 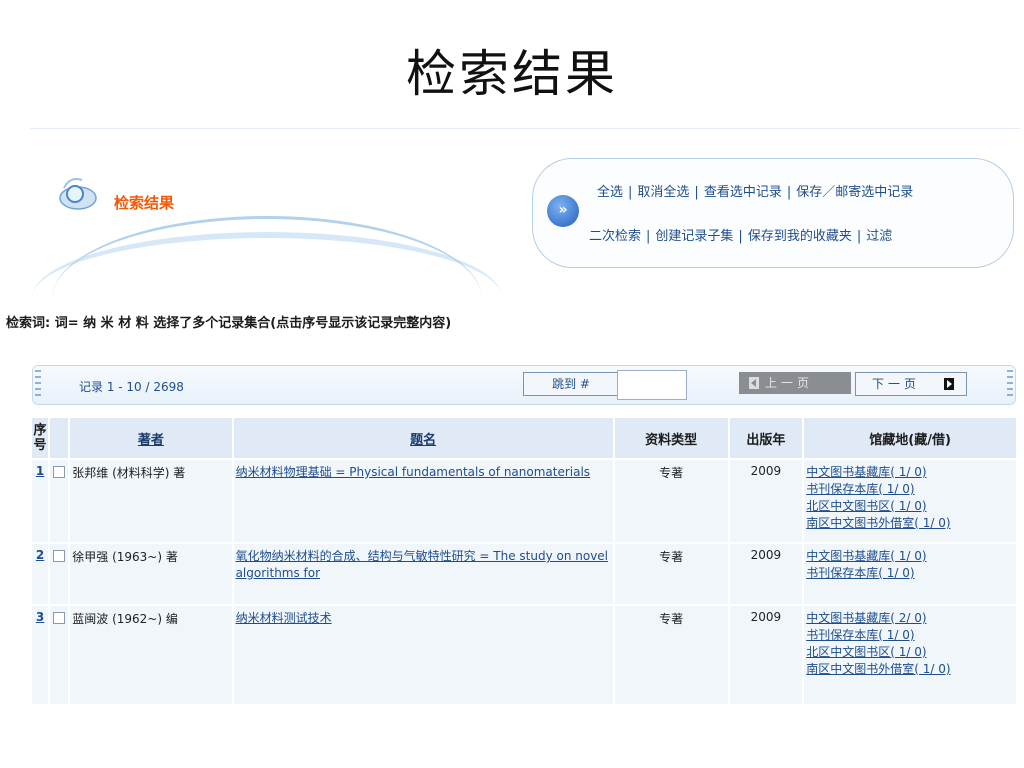 What do you see at coordinates (40, 501) in the screenshot?
I see `record-number: 1` at bounding box center [40, 501].